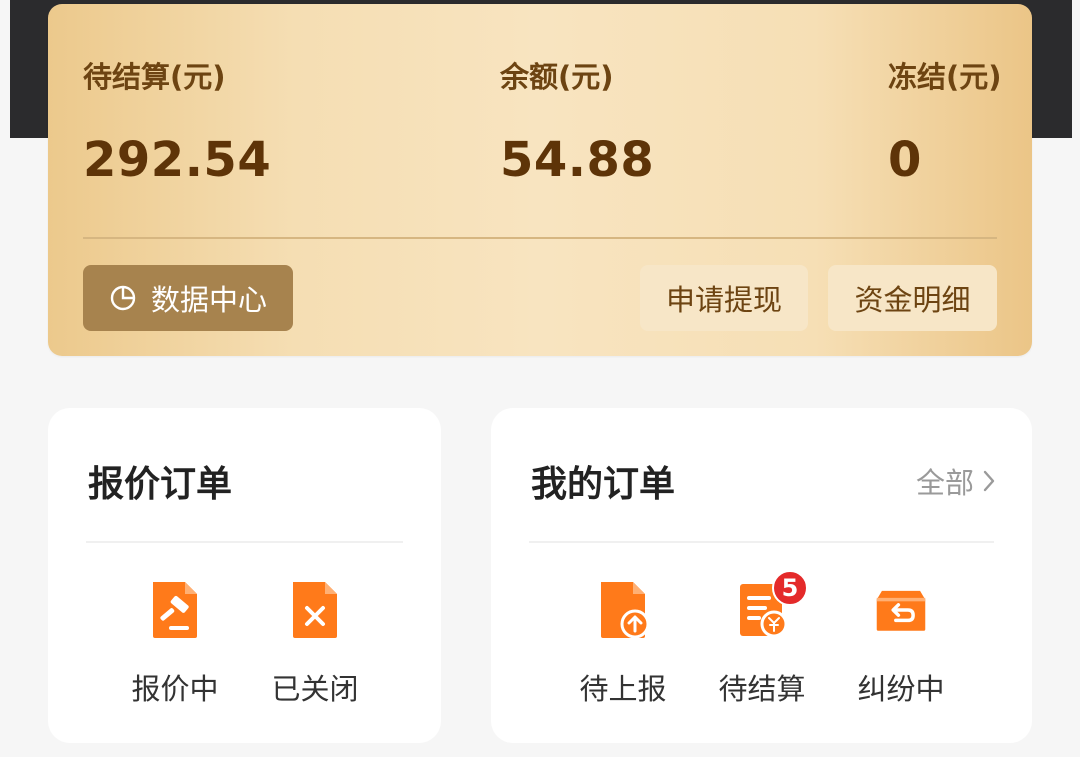  I want to click on upload-document-icon, so click(625, 610).